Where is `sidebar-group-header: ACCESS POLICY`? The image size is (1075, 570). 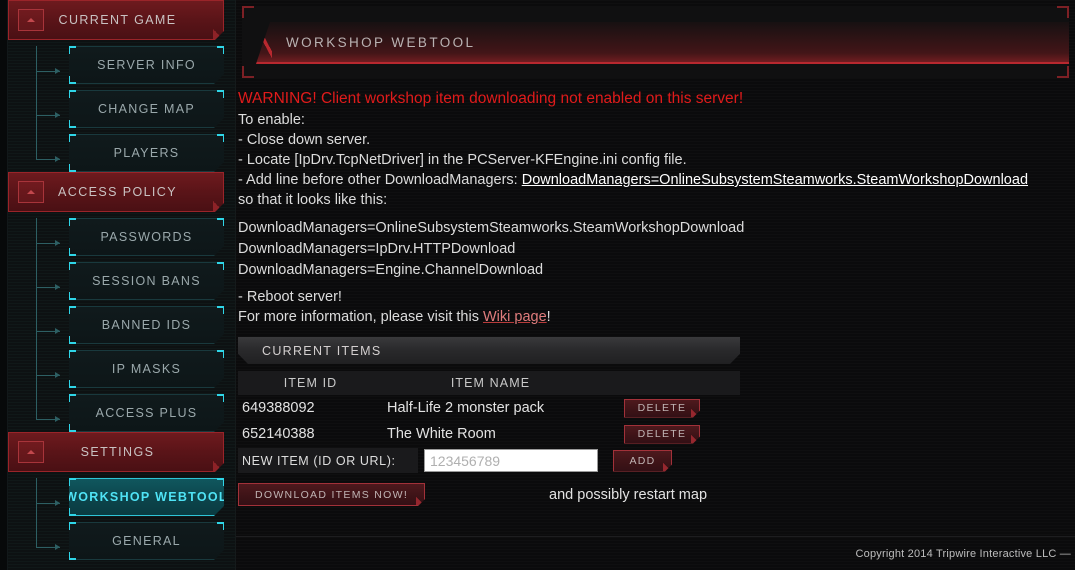
sidebar-group-header: ACCESS POLICY is located at coordinates (116, 192).